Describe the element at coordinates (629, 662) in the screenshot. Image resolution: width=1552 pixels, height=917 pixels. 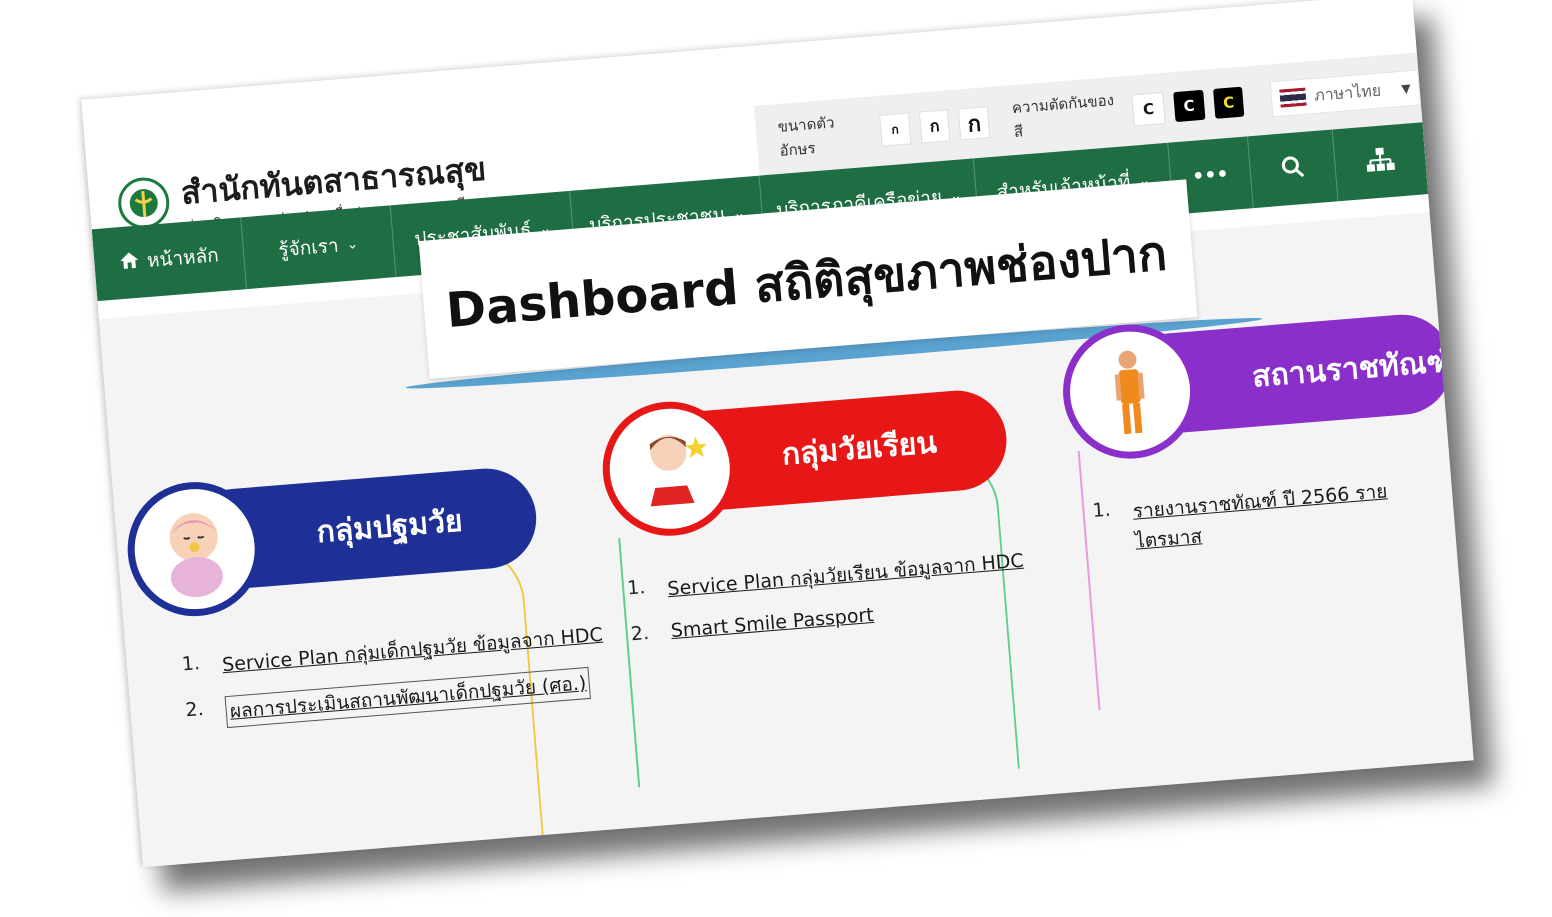
I see `section-2-left-line` at that location.